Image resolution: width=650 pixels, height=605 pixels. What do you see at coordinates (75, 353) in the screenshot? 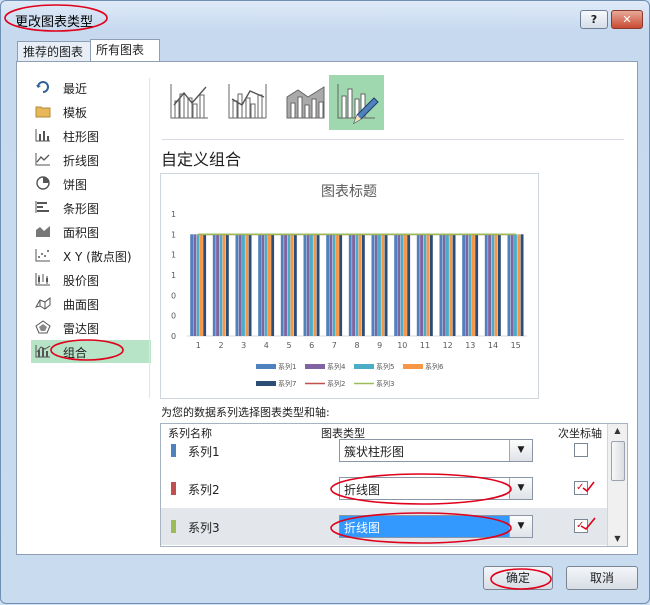
I see `category-label: 组合` at bounding box center [75, 353].